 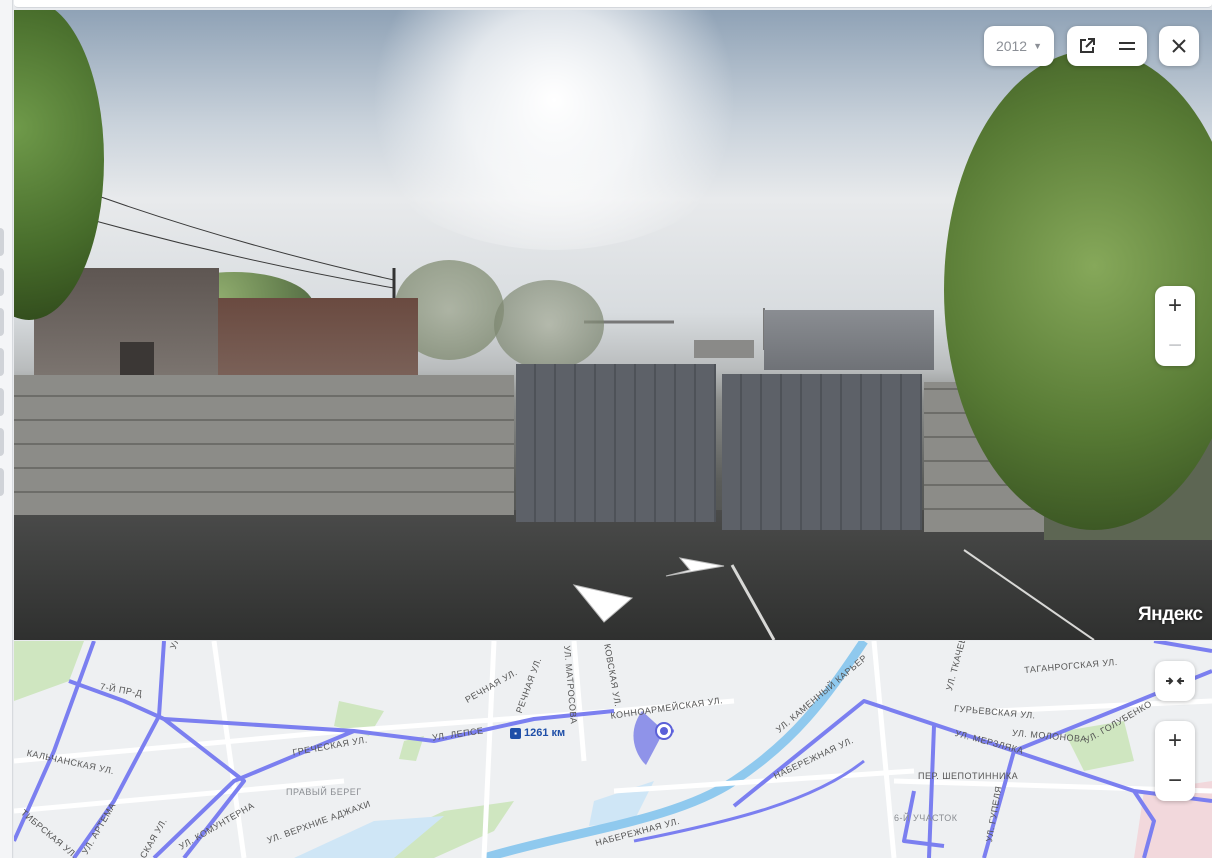 I want to click on panorama-actions, so click(x=1107, y=46).